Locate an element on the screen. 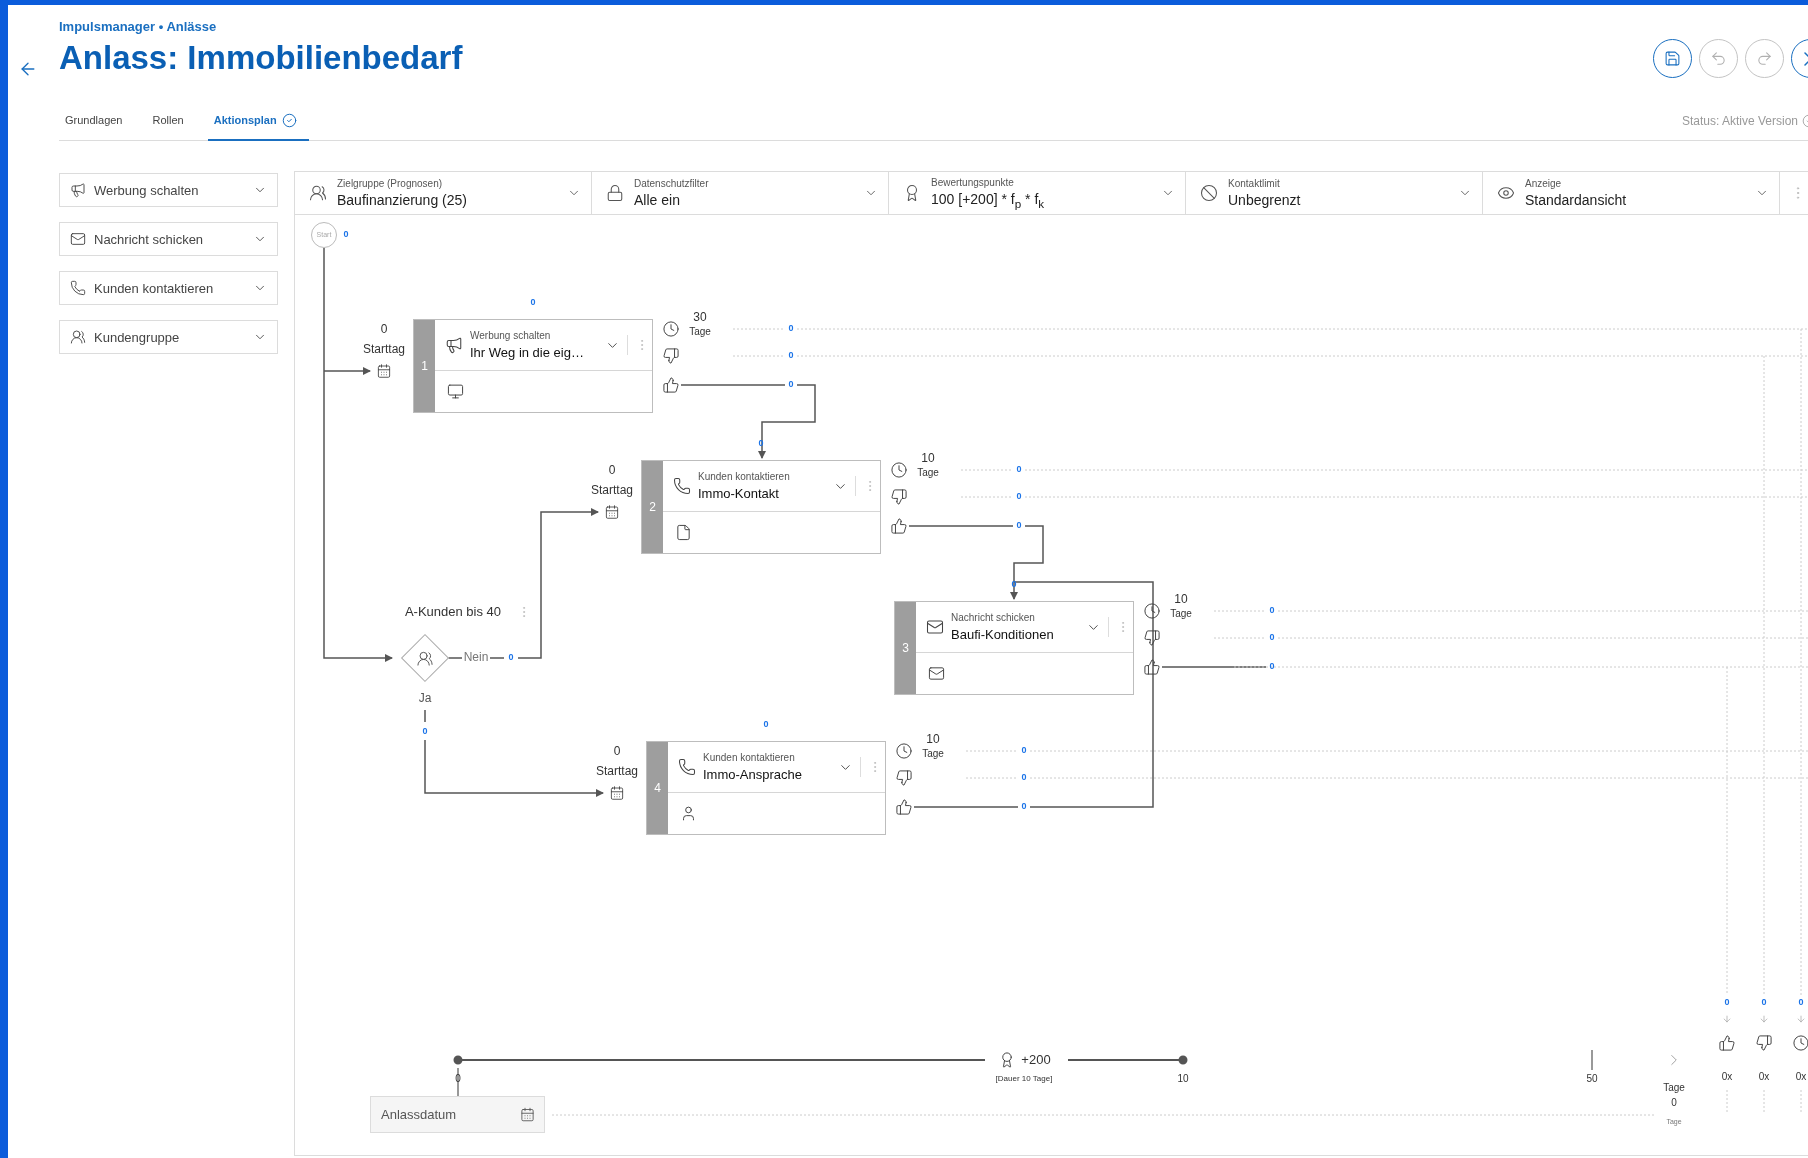 This screenshot has width=1808, height=1158. step-number: 4 is located at coordinates (657, 788).